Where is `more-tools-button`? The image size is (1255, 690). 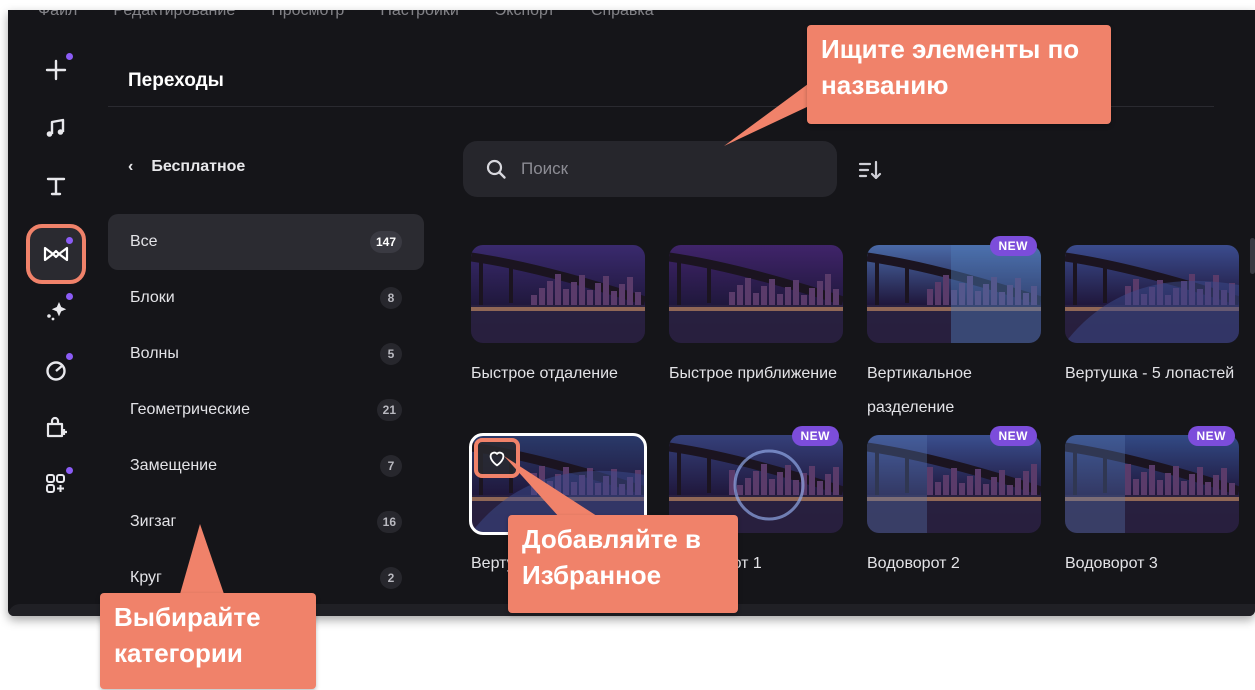 more-tools-button is located at coordinates (56, 484).